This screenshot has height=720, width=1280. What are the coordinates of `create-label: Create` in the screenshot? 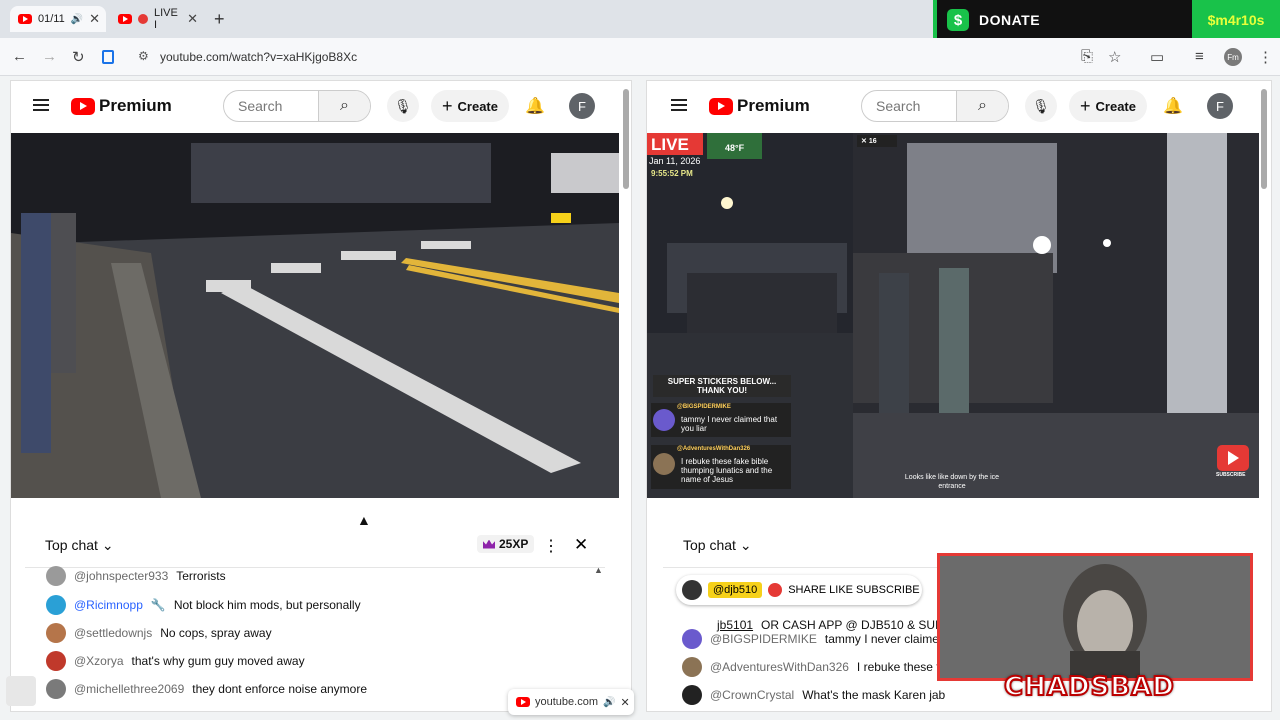 It's located at (477, 106).